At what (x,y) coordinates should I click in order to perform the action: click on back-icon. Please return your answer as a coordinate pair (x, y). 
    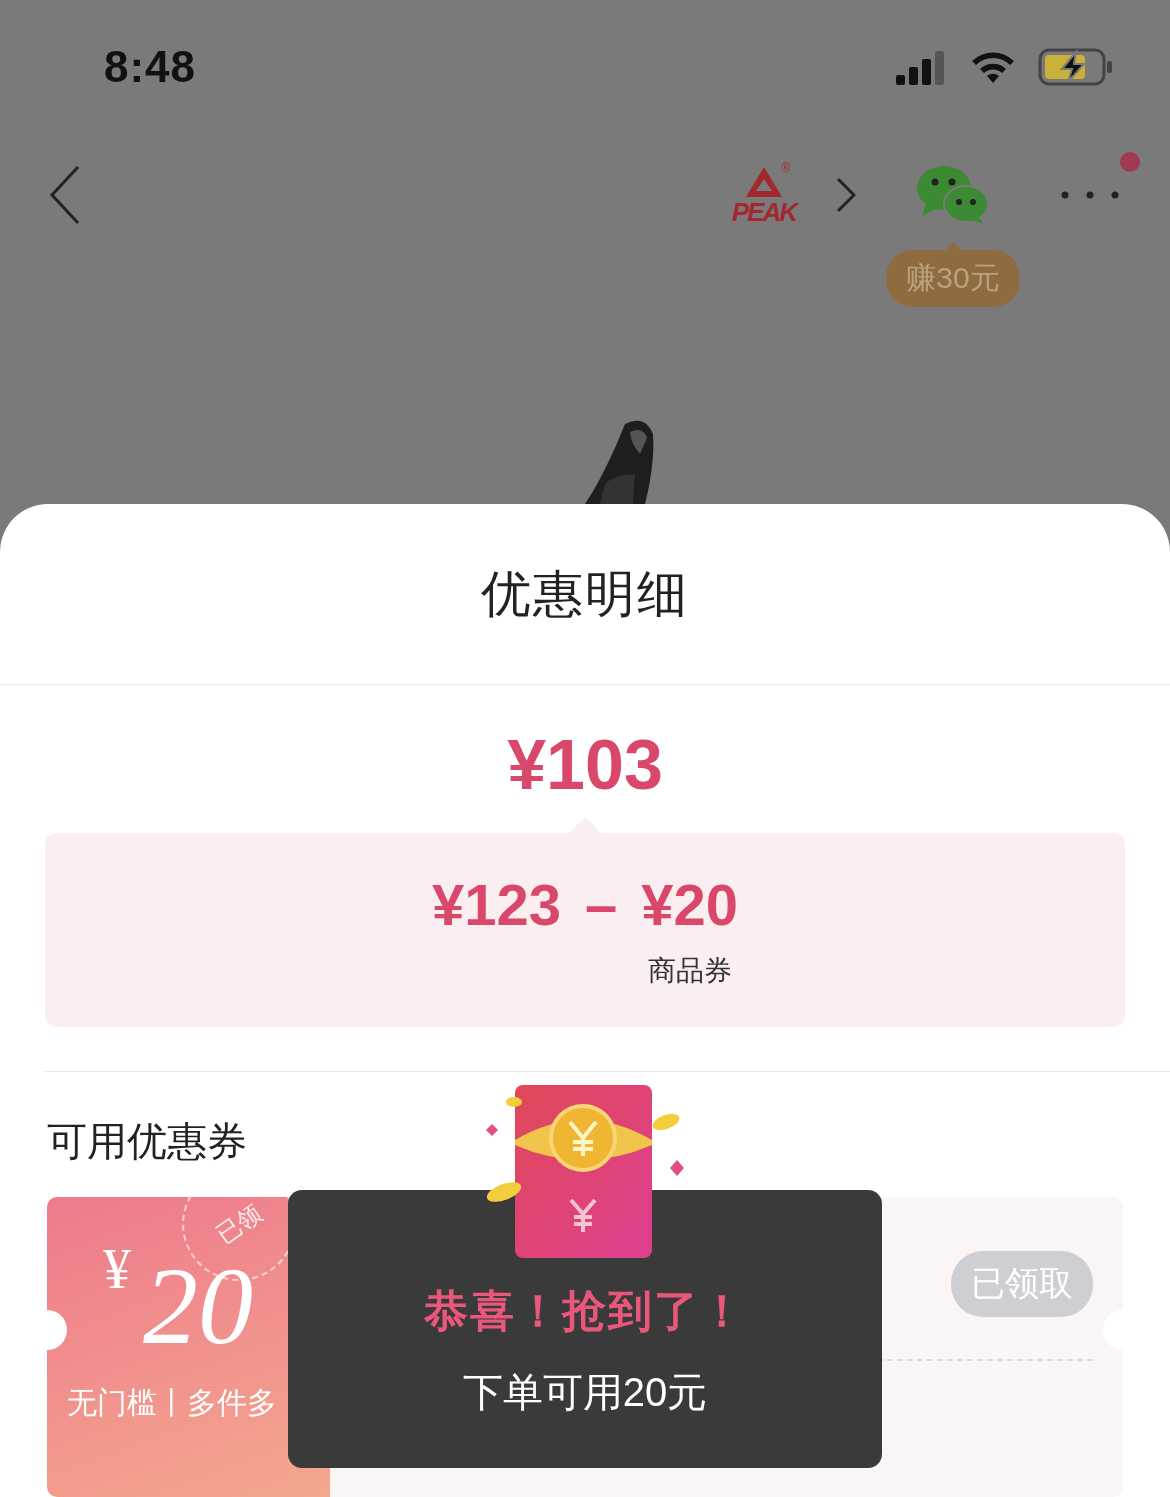
    Looking at the image, I should click on (65, 194).